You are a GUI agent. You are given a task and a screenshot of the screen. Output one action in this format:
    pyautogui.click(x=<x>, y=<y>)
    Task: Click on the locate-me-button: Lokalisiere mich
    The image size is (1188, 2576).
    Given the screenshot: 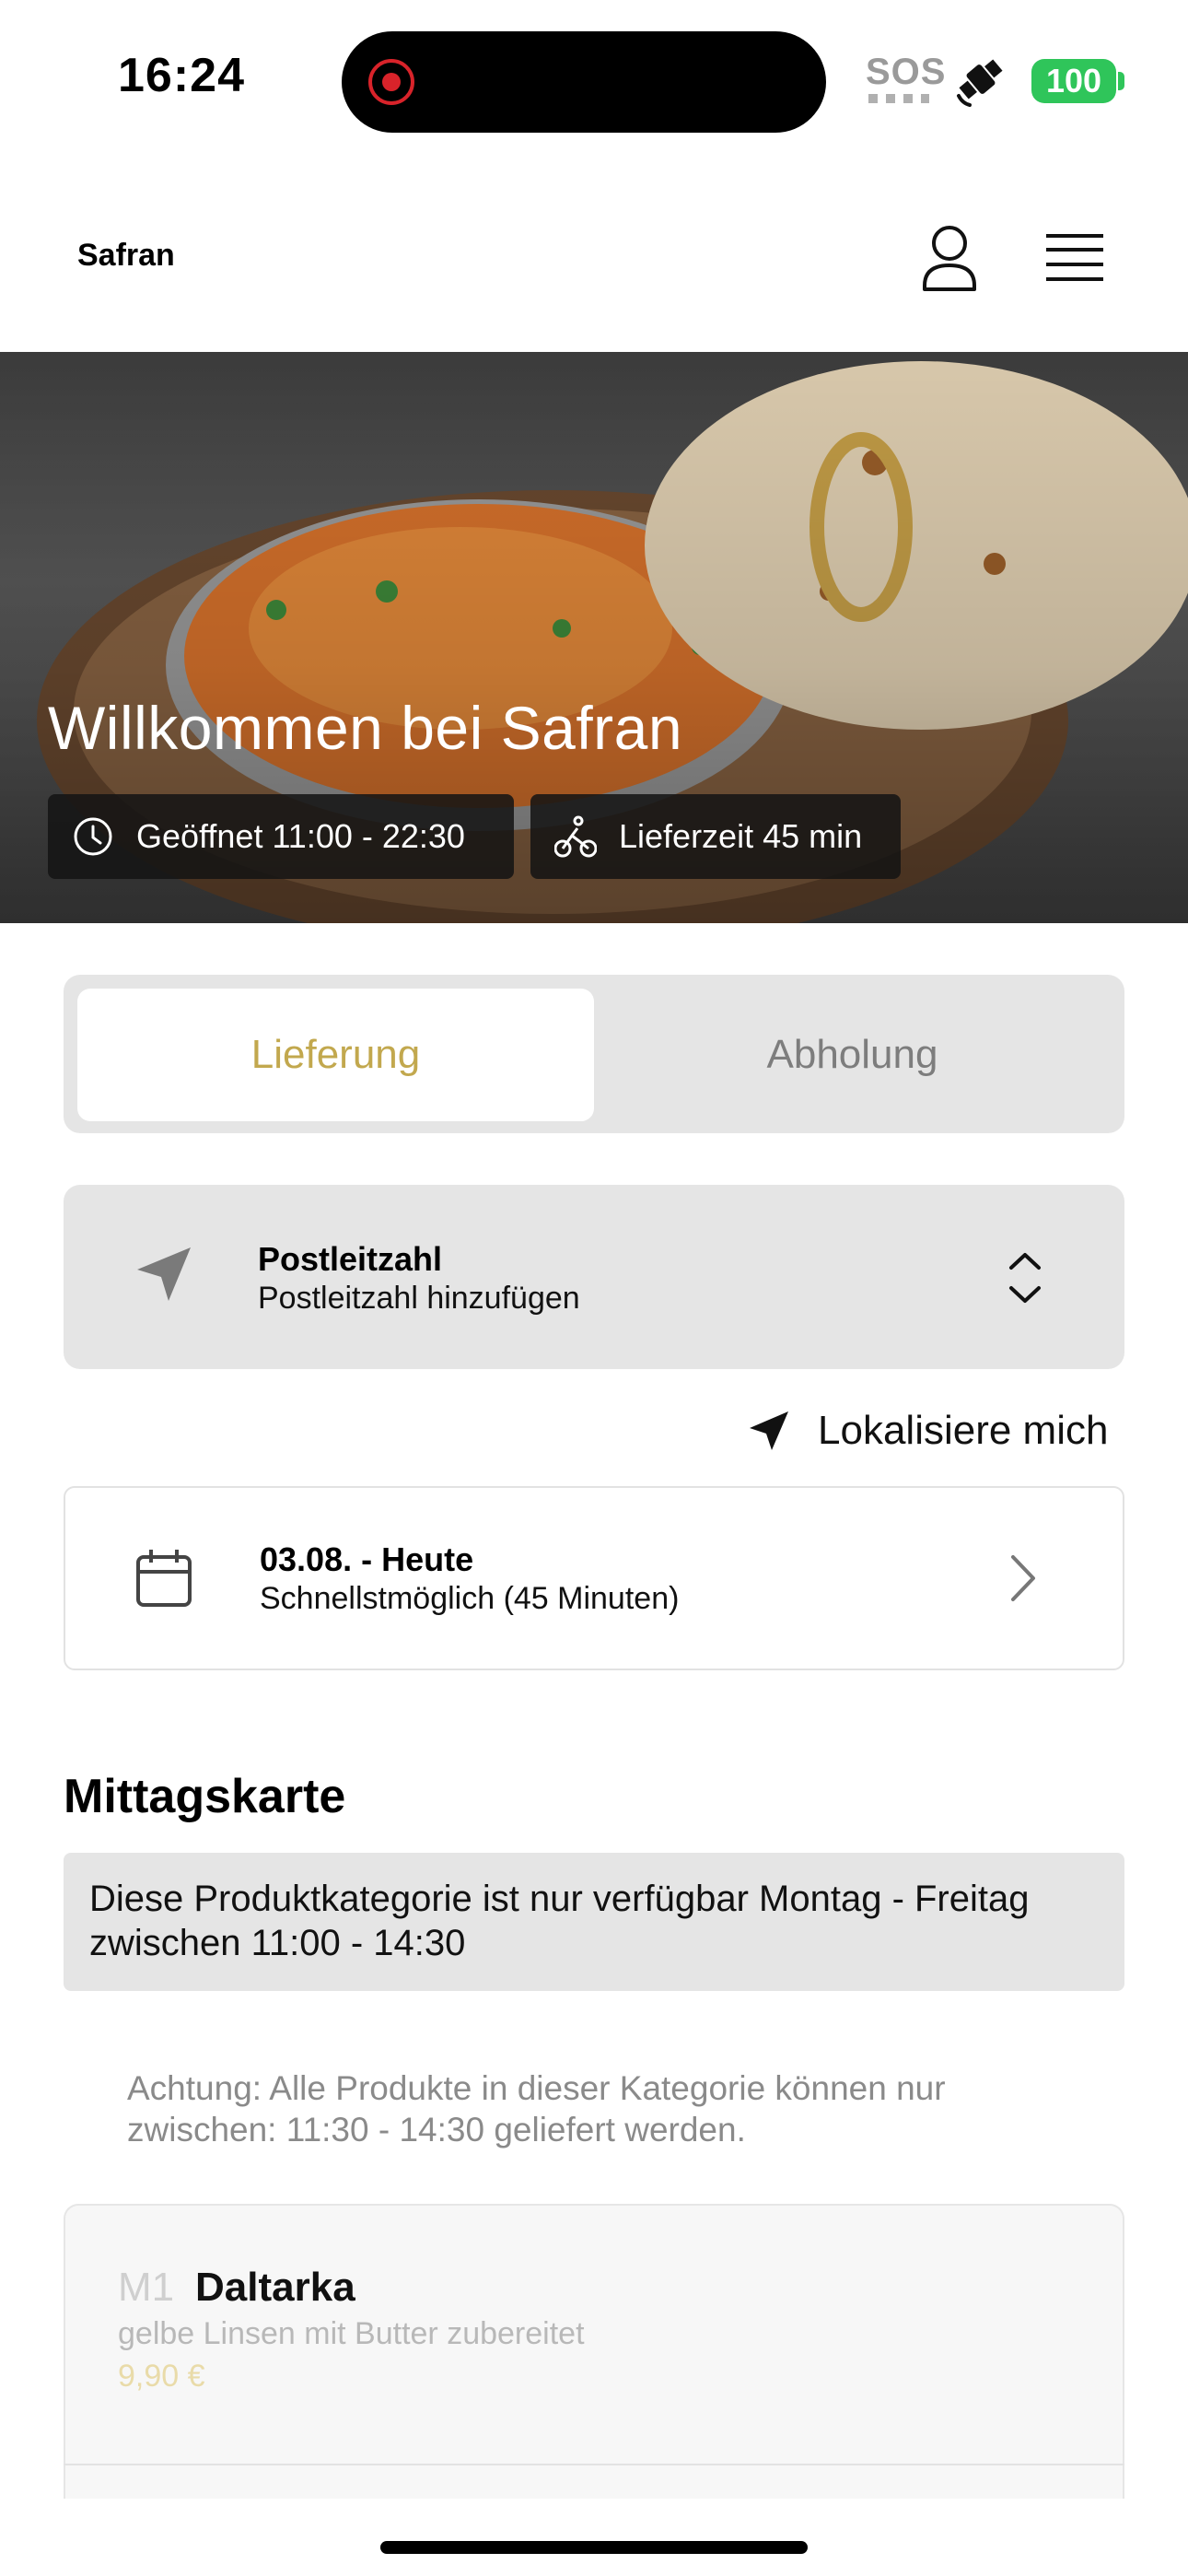 What is the action you would take?
    pyautogui.click(x=928, y=1430)
    